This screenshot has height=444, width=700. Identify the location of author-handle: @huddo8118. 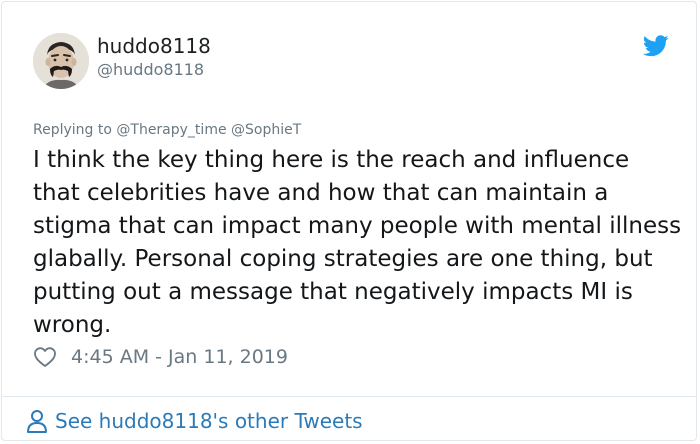
(150, 69).